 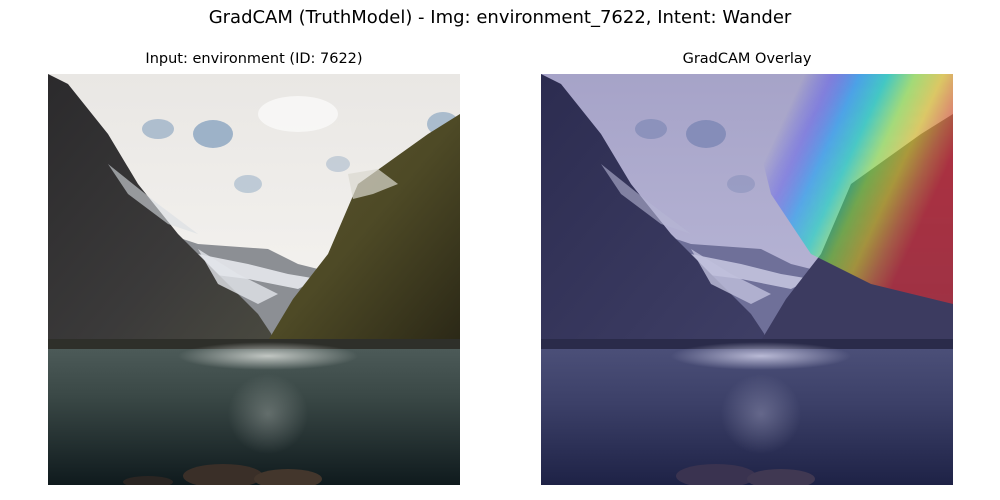 I want to click on input-panel-title: Input: environment (ID: 7622), so click(x=254, y=59).